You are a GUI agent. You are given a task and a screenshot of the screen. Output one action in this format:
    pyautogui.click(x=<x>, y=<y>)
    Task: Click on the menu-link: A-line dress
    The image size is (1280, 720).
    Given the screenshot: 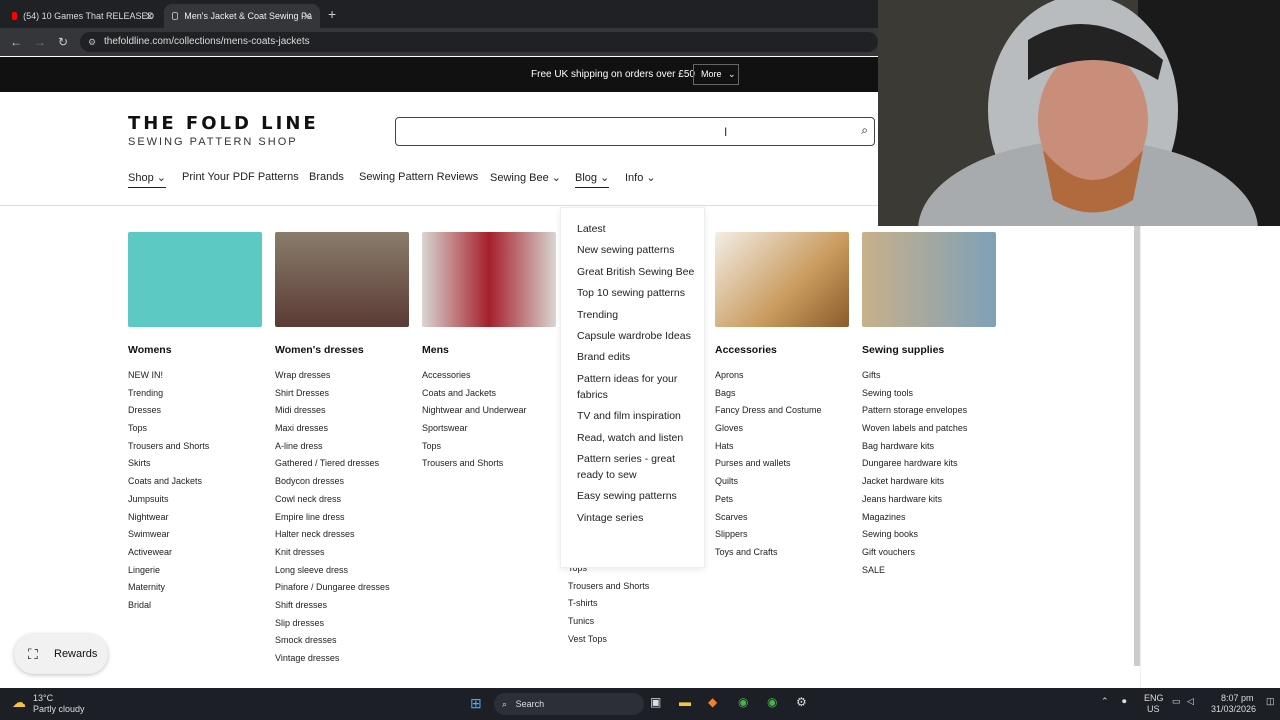 What is the action you would take?
    pyautogui.click(x=342, y=450)
    